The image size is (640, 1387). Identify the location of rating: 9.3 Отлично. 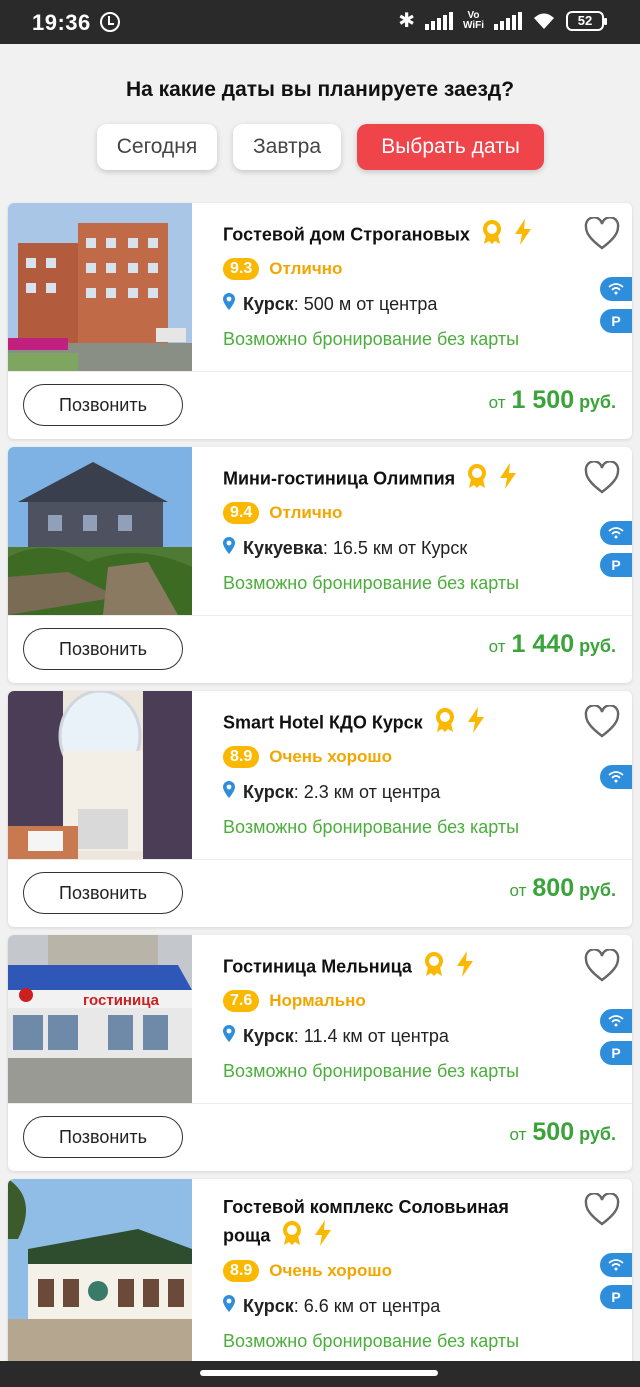
(282, 269).